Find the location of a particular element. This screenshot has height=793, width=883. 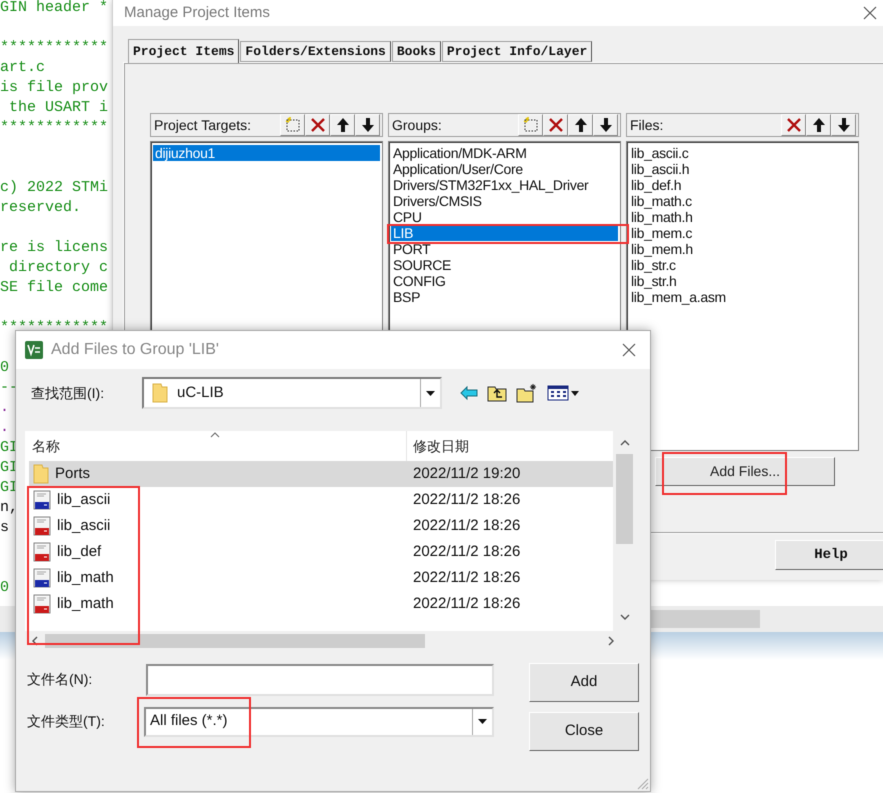

code-line: reserved. is located at coordinates (41, 207).